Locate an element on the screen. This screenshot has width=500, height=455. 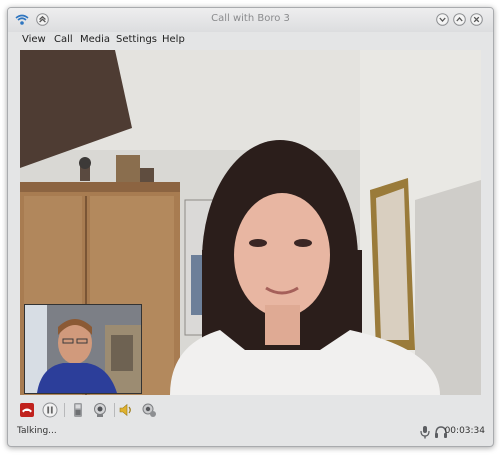
menu-settings: Settings is located at coordinates (136, 39).